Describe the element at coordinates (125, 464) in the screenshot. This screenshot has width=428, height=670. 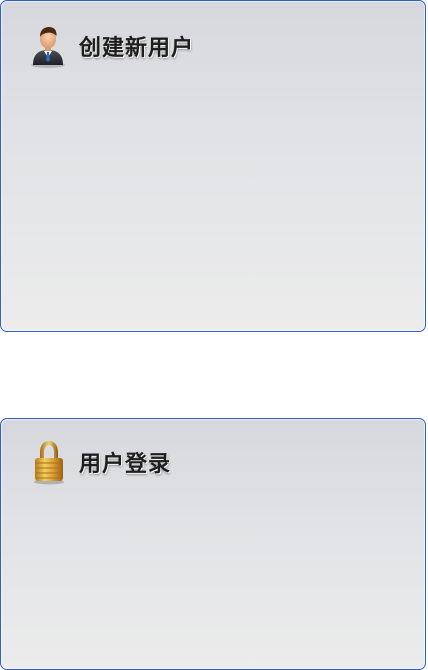
I see `login-title: 用户登录` at that location.